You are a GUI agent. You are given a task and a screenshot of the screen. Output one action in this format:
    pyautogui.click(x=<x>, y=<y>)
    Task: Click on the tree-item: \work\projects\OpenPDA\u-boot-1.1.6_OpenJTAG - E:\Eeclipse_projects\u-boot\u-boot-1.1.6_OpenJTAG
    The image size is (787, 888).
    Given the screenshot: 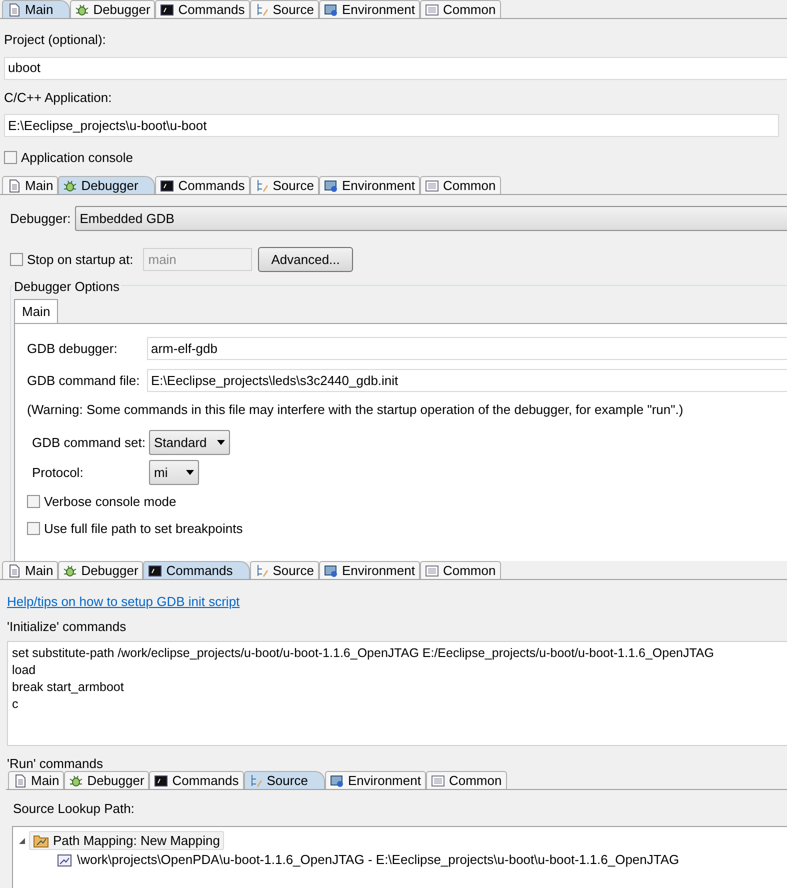 What is the action you would take?
    pyautogui.click(x=368, y=859)
    